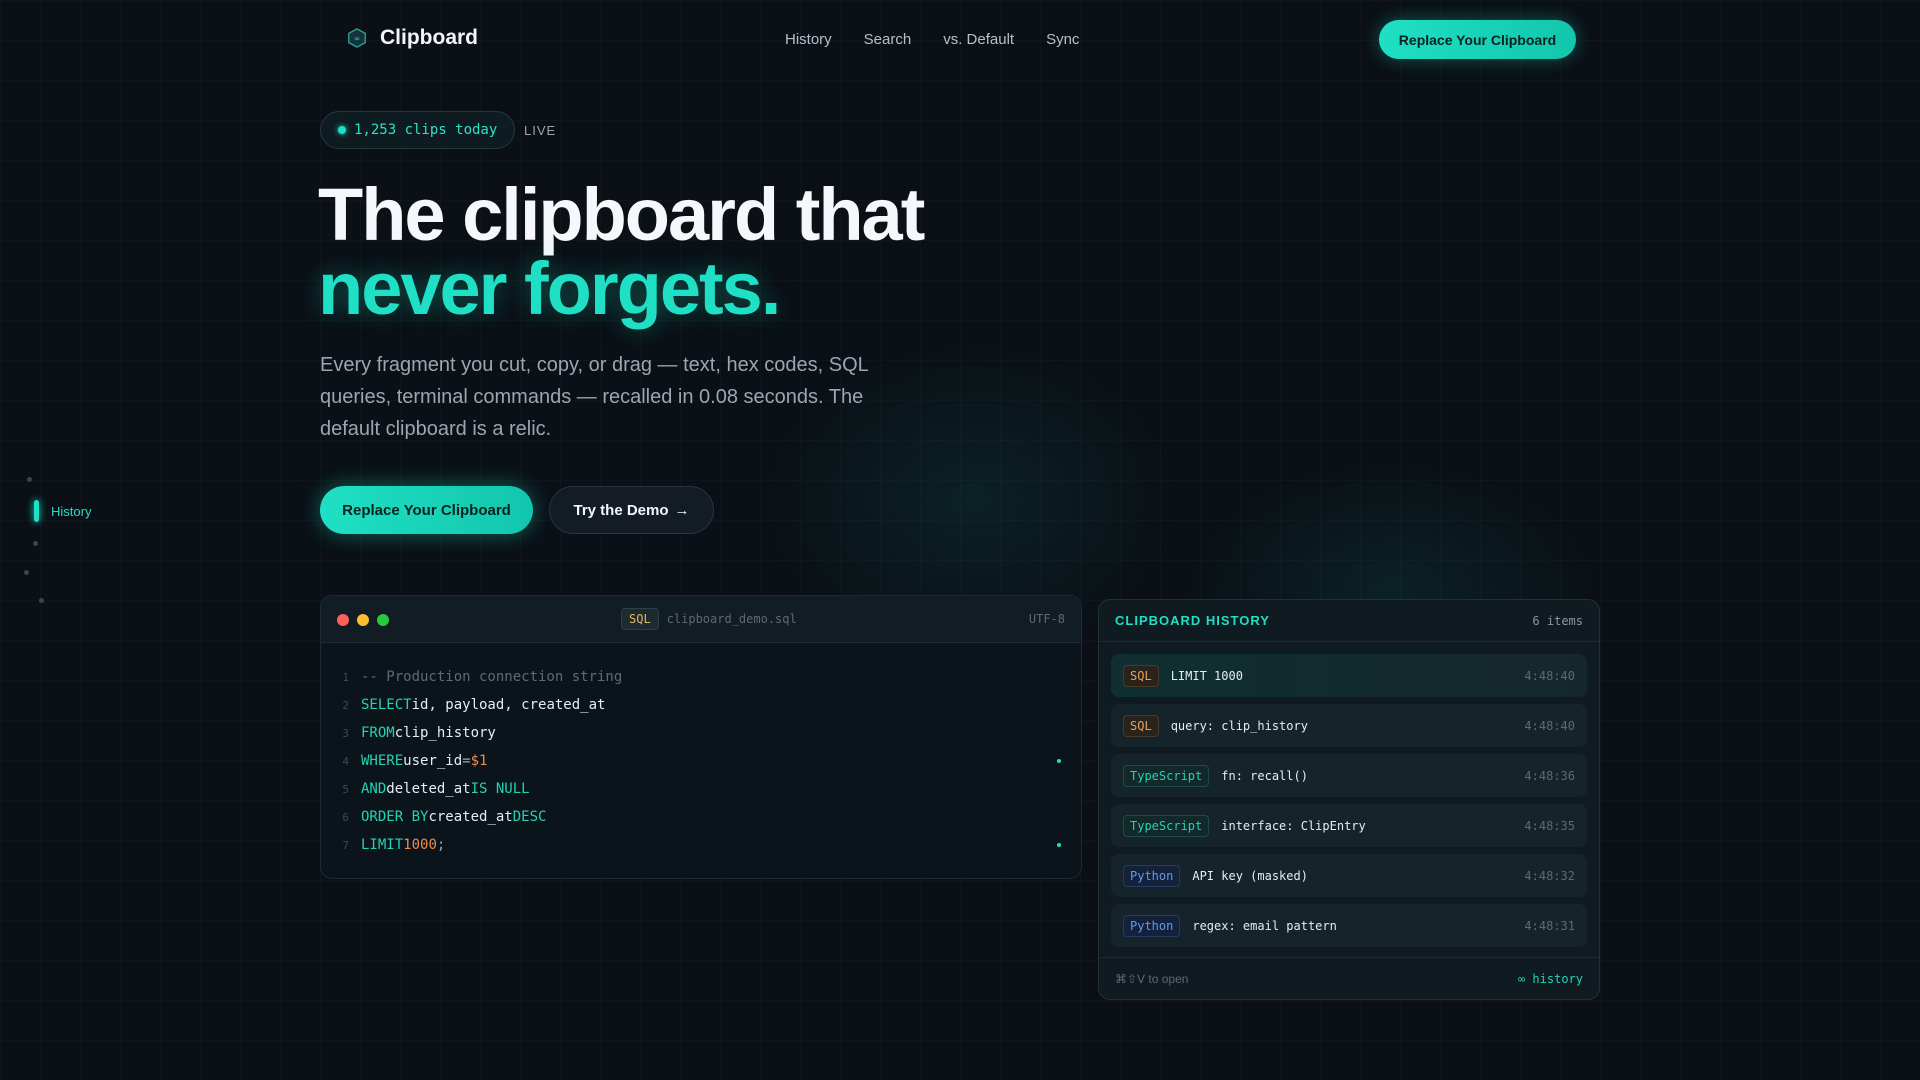 The image size is (1920, 1080). What do you see at coordinates (701, 705) in the screenshot?
I see `code-line: 2 SELECT id, payload, created_at` at bounding box center [701, 705].